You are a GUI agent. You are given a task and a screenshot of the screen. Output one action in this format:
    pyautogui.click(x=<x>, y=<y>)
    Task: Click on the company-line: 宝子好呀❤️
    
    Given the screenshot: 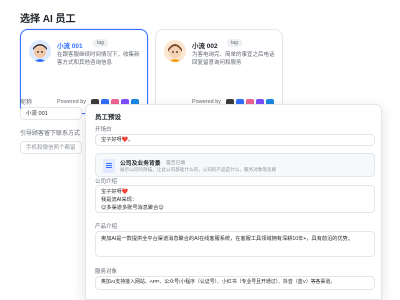 What is the action you would take?
    pyautogui.click(x=115, y=192)
    